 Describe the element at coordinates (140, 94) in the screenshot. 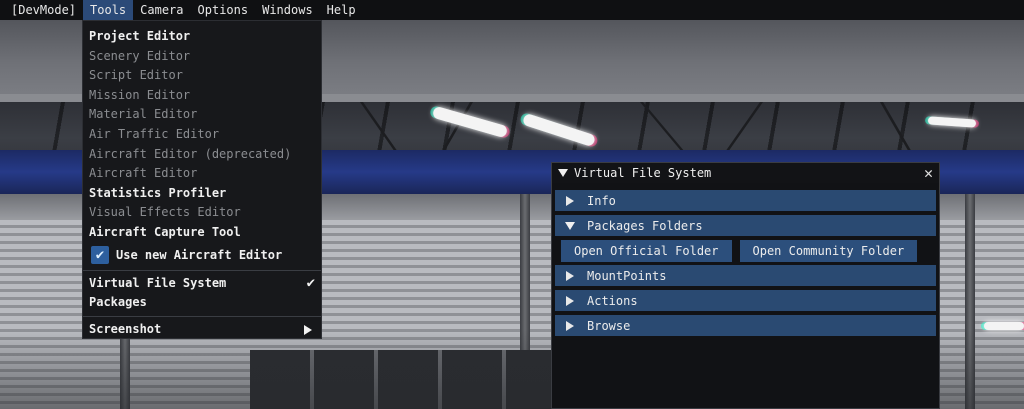

I see `menu-item-mission-editor: Mission Editor` at that location.